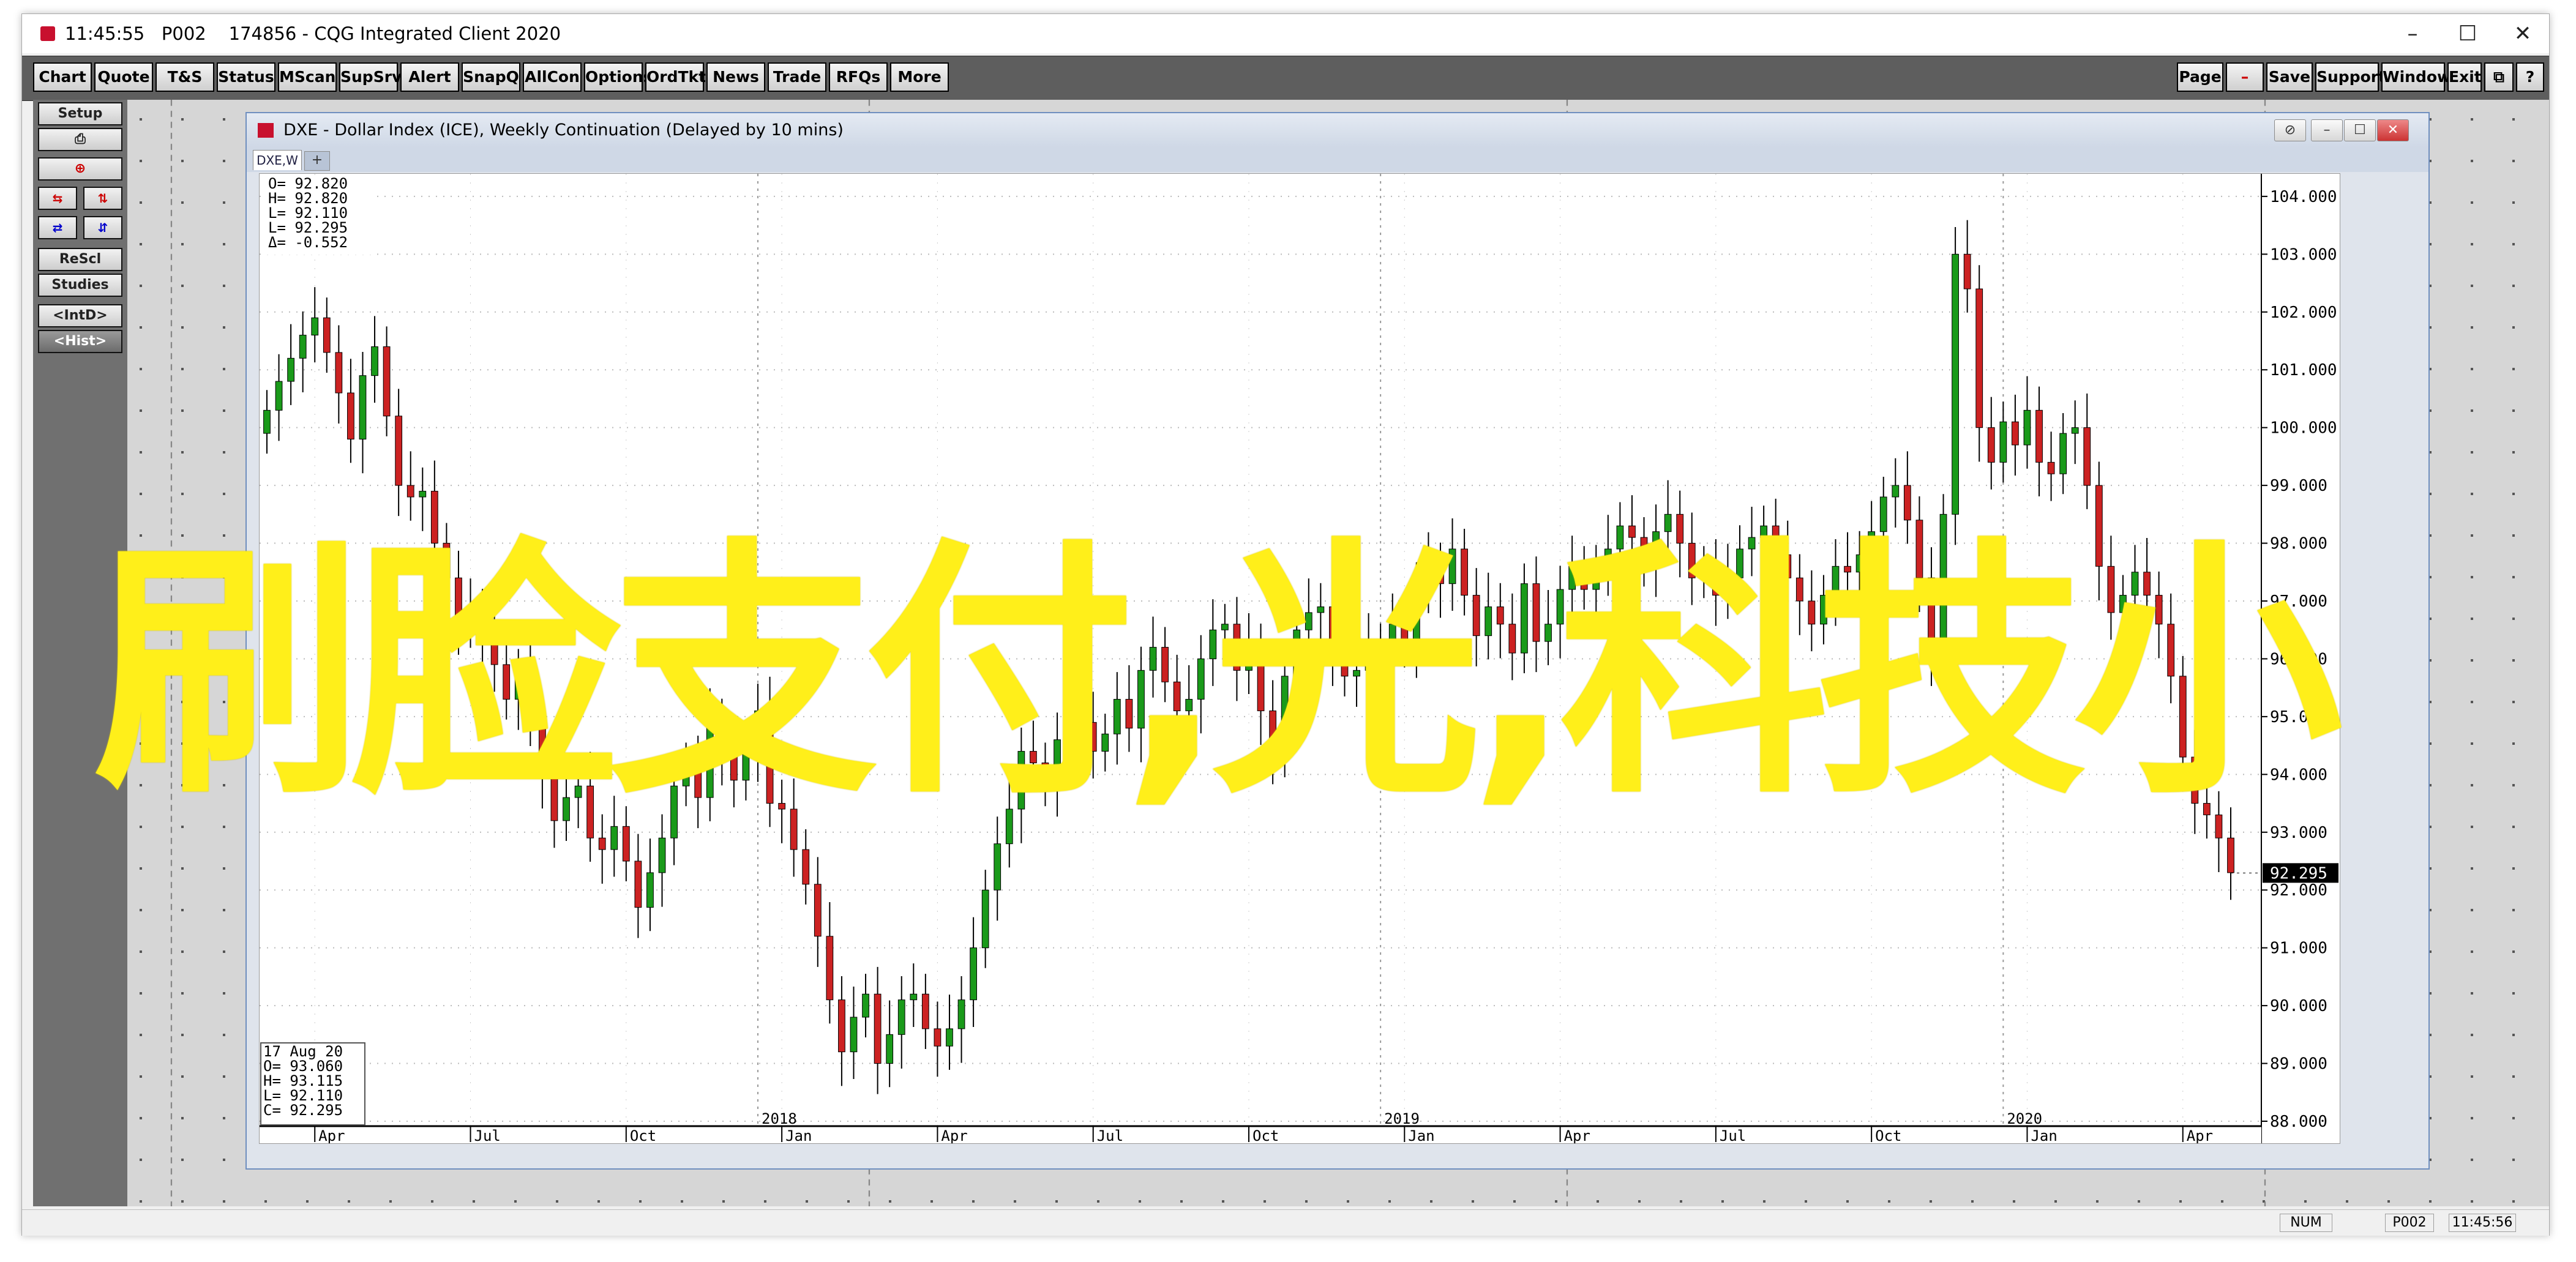 The image size is (2576, 1262). What do you see at coordinates (103, 198) in the screenshot?
I see `zoom-in-vertical-icon: ⇅` at bounding box center [103, 198].